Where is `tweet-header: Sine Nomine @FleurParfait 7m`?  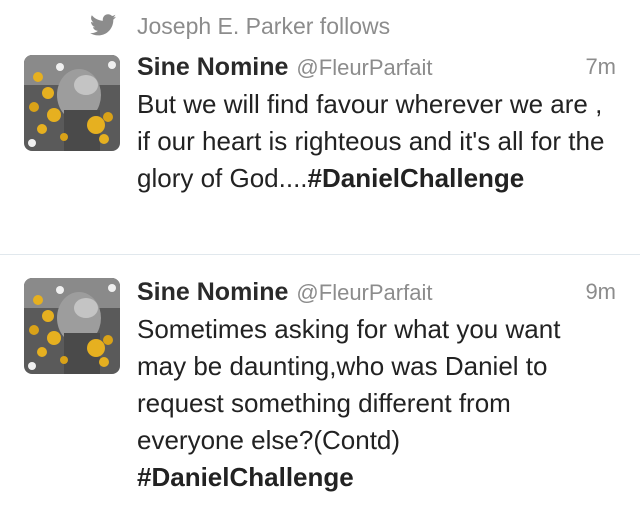
tweet-header: Sine Nomine @FleurParfait 7m is located at coordinates (376, 67).